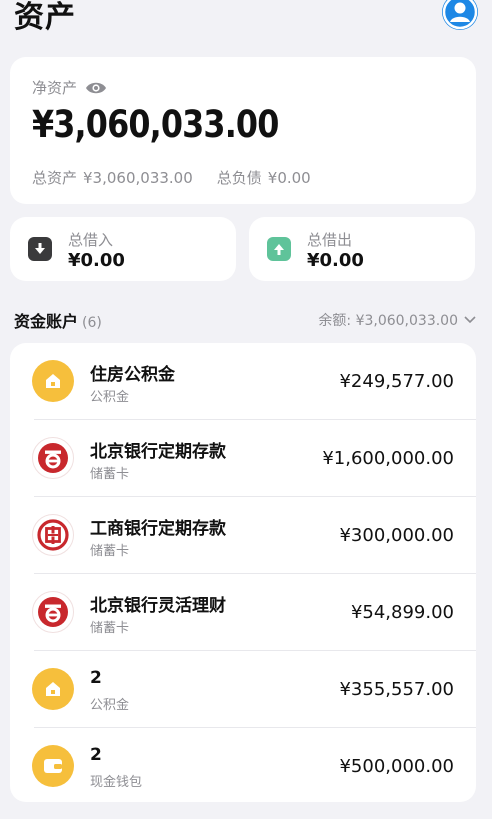  I want to click on balance-dropdown: 余额: ¥3,060,033.00, so click(397, 320).